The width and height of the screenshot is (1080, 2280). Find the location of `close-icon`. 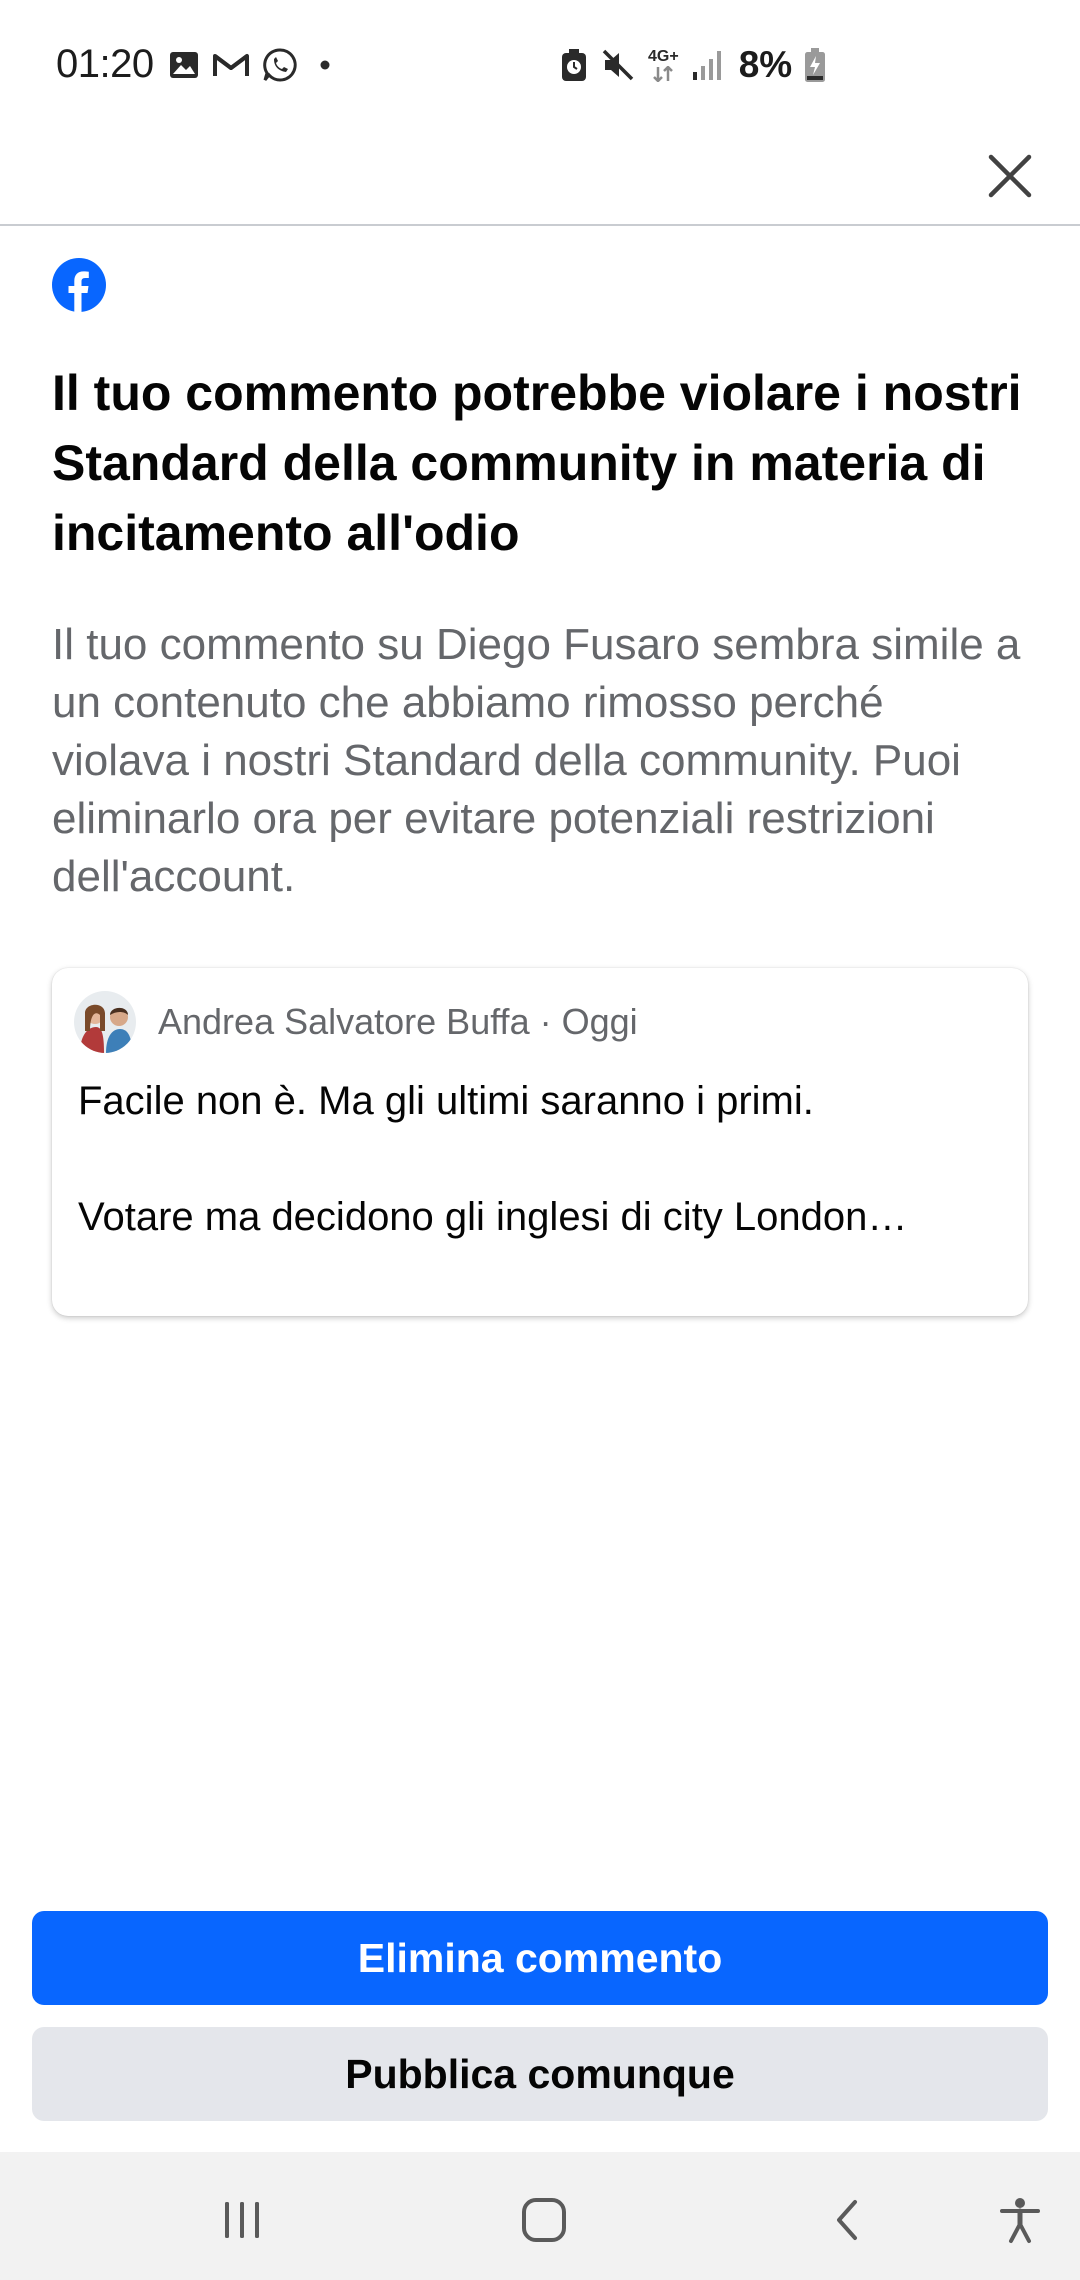

close-icon is located at coordinates (1010, 176).